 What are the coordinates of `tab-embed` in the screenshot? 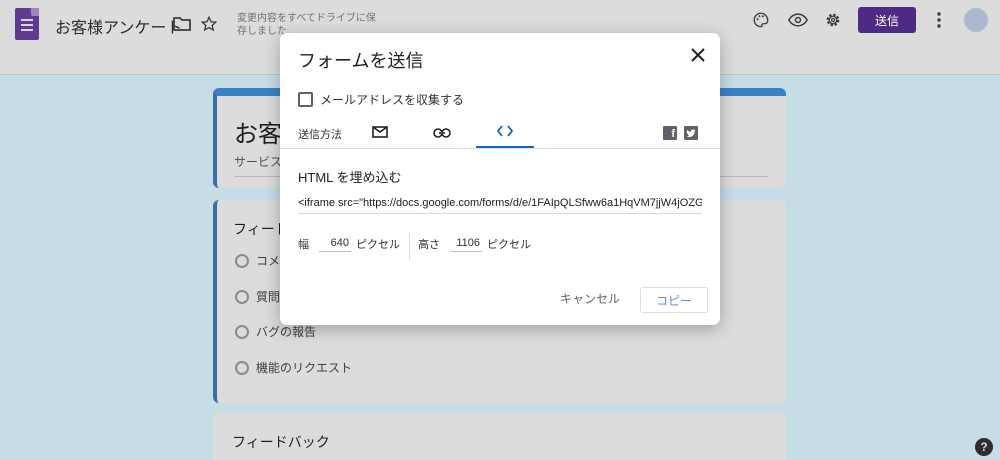 It's located at (505, 134).